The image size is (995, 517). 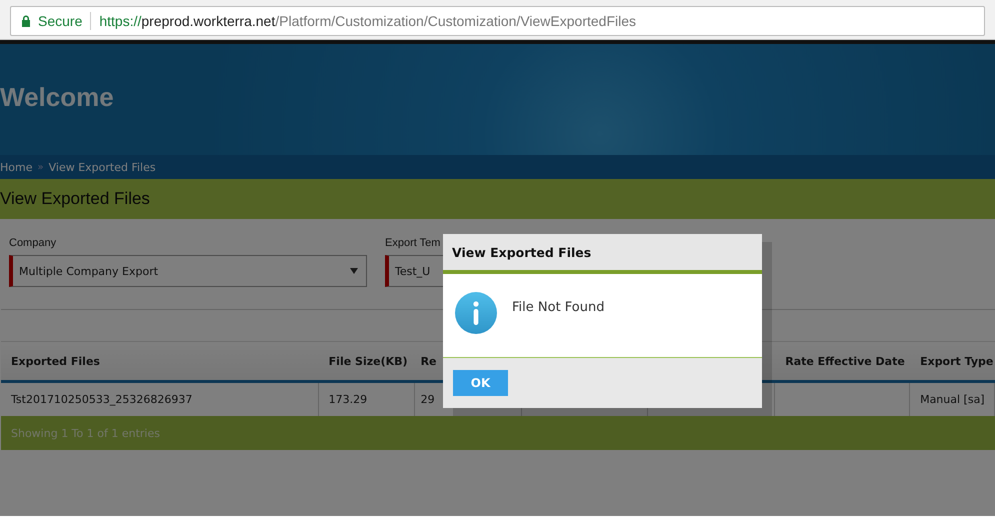 I want to click on column-header: Export Type, so click(x=957, y=361).